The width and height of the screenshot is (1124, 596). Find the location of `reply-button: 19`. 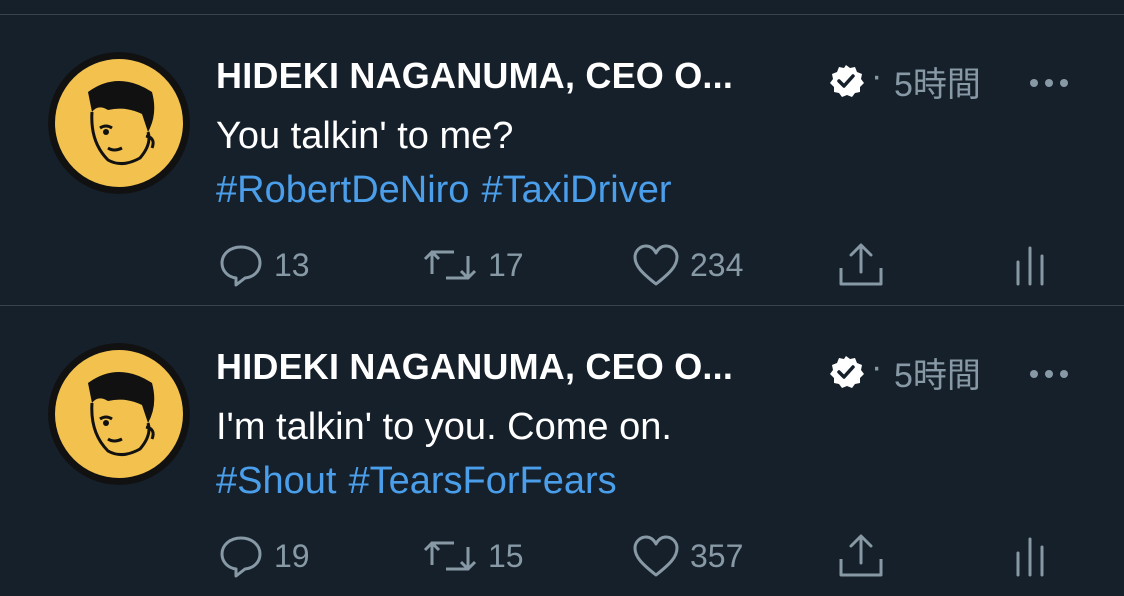

reply-button: 19 is located at coordinates (264, 556).